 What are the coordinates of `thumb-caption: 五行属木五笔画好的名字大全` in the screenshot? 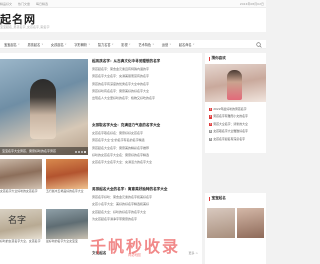 It's located at (67, 191).